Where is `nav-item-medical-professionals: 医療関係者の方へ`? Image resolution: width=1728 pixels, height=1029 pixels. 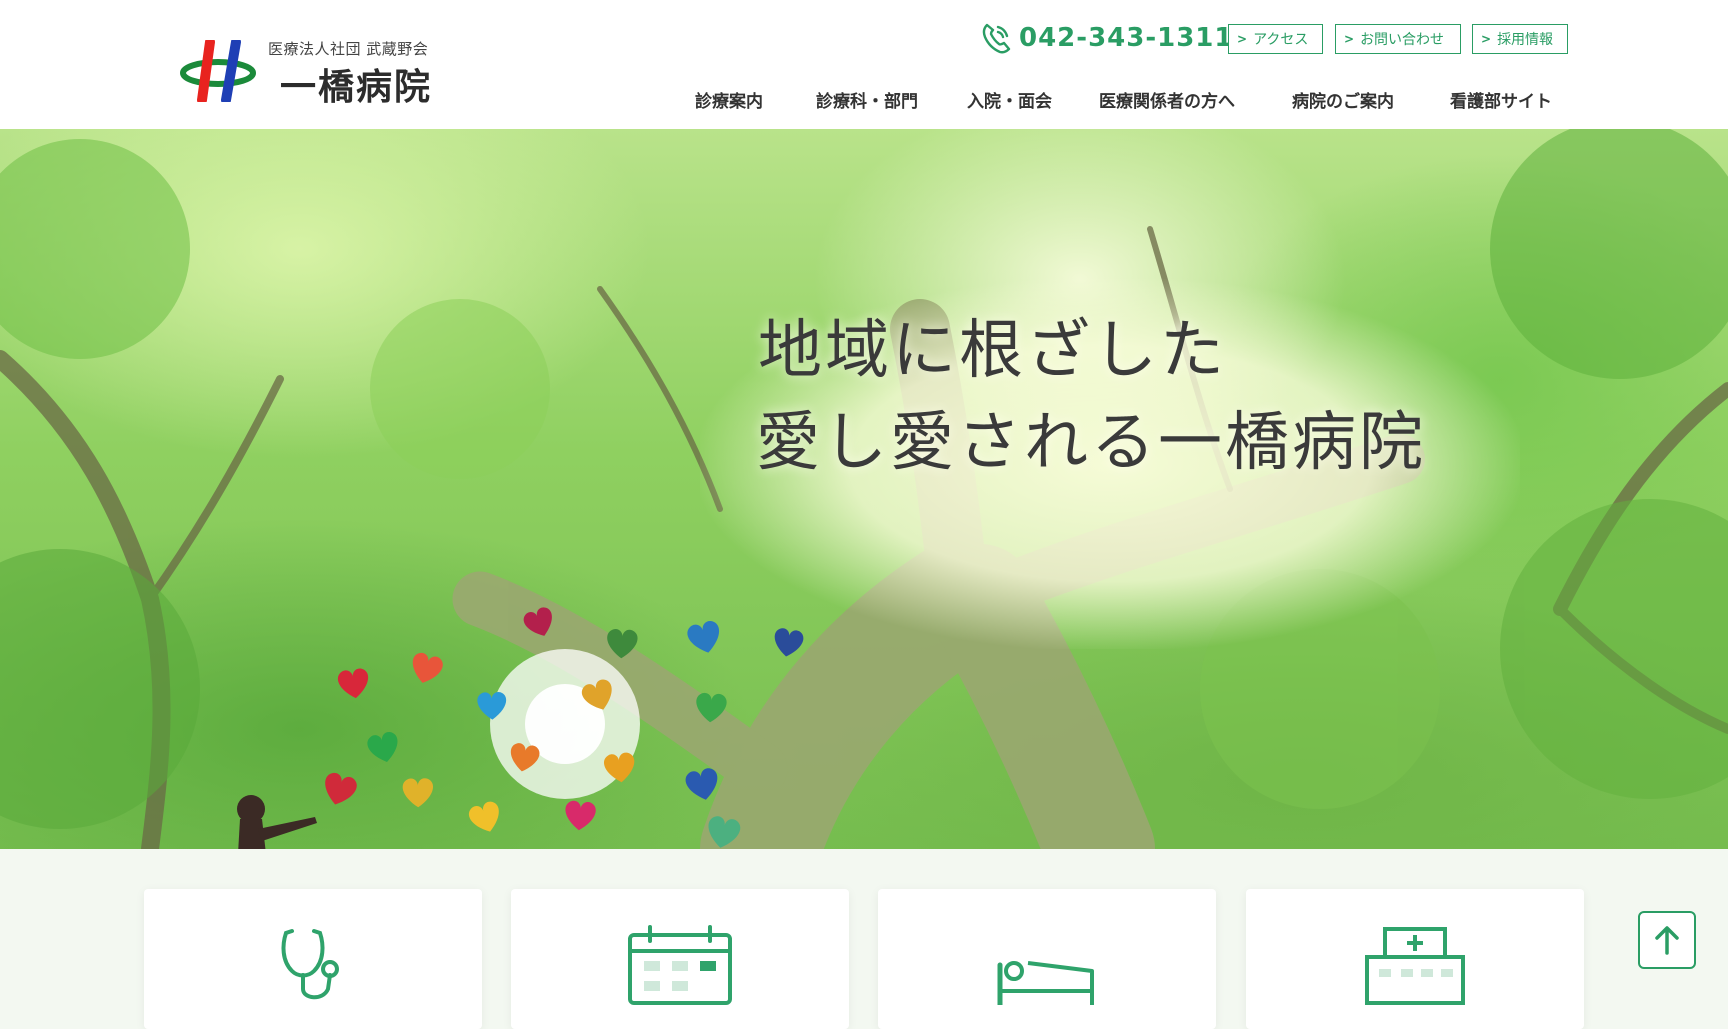 nav-item-medical-professionals: 医療関係者の方へ is located at coordinates (1167, 99).